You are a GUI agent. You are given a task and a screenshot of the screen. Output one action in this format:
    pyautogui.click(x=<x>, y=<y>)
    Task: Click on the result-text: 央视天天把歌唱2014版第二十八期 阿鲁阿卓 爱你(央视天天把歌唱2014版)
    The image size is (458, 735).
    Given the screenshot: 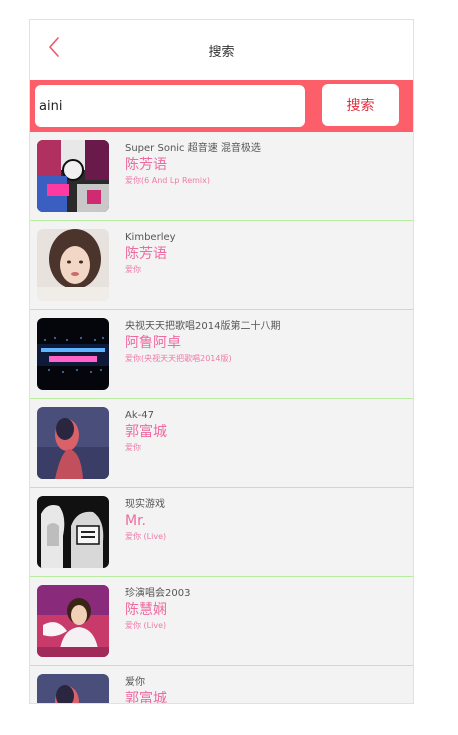 What is the action you would take?
    pyautogui.click(x=265, y=342)
    